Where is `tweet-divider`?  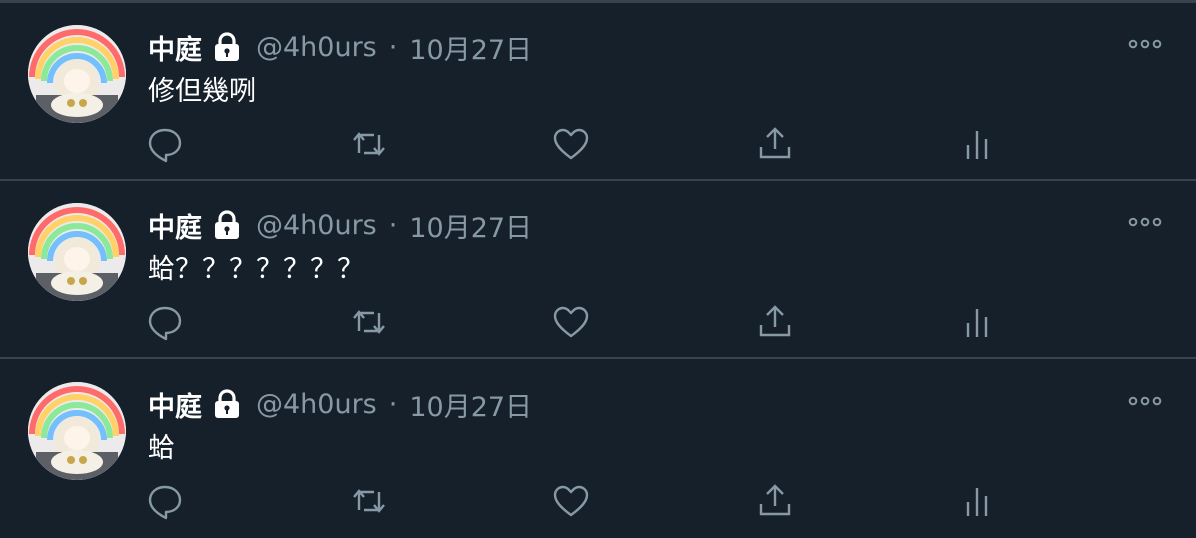
tweet-divider is located at coordinates (598, 358).